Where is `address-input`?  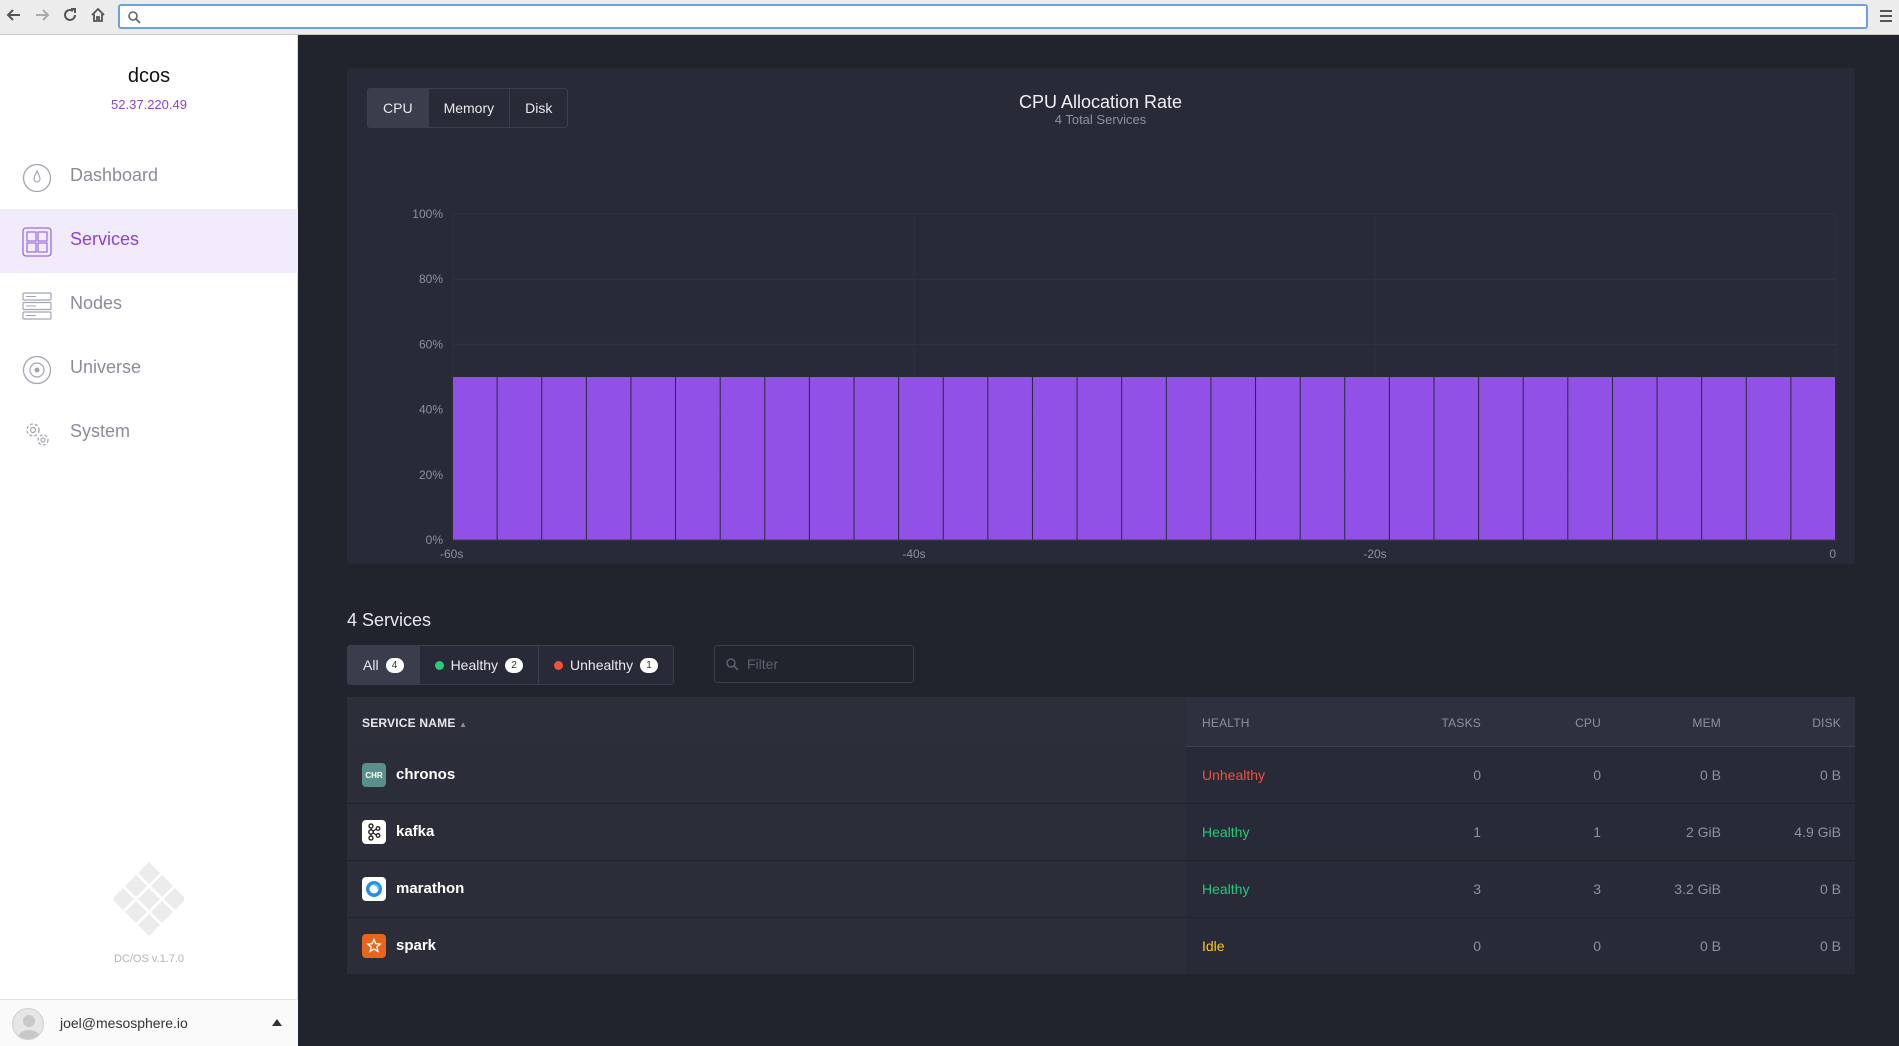
address-input is located at coordinates (993, 16).